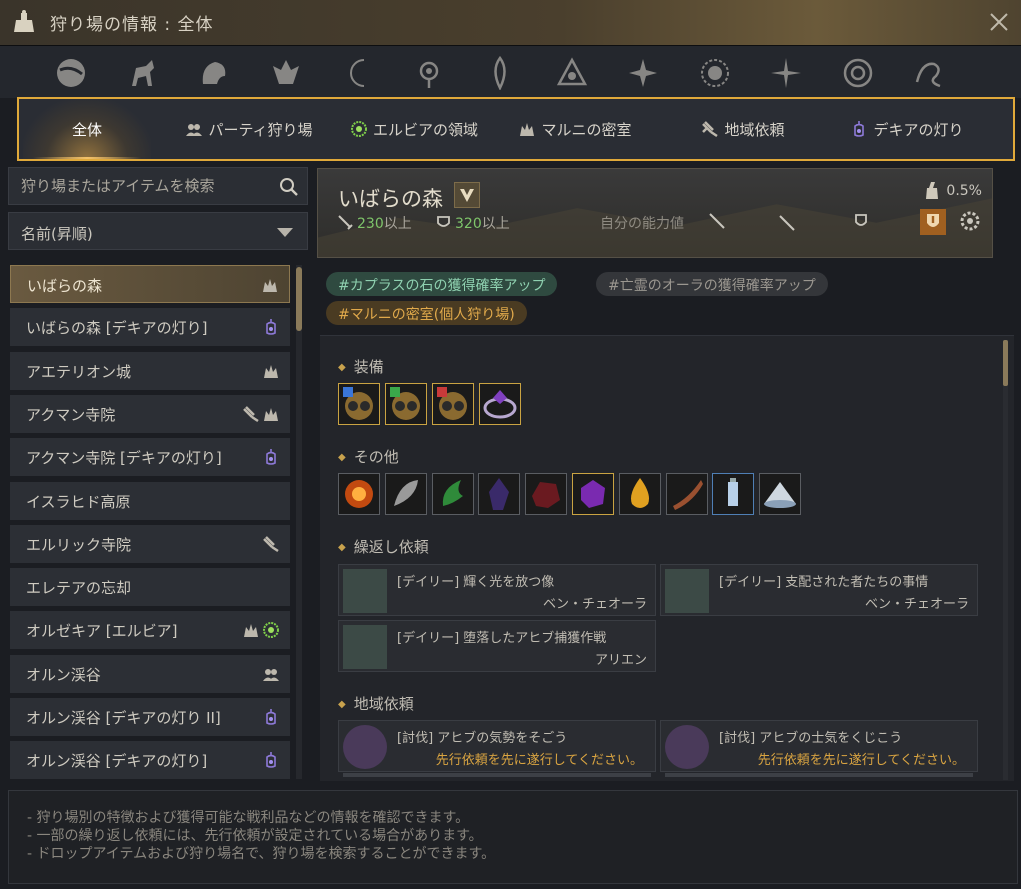 The width and height of the screenshot is (1021, 889). What do you see at coordinates (57, 234) in the screenshot?
I see `sort-label: 名前(昇順)` at bounding box center [57, 234].